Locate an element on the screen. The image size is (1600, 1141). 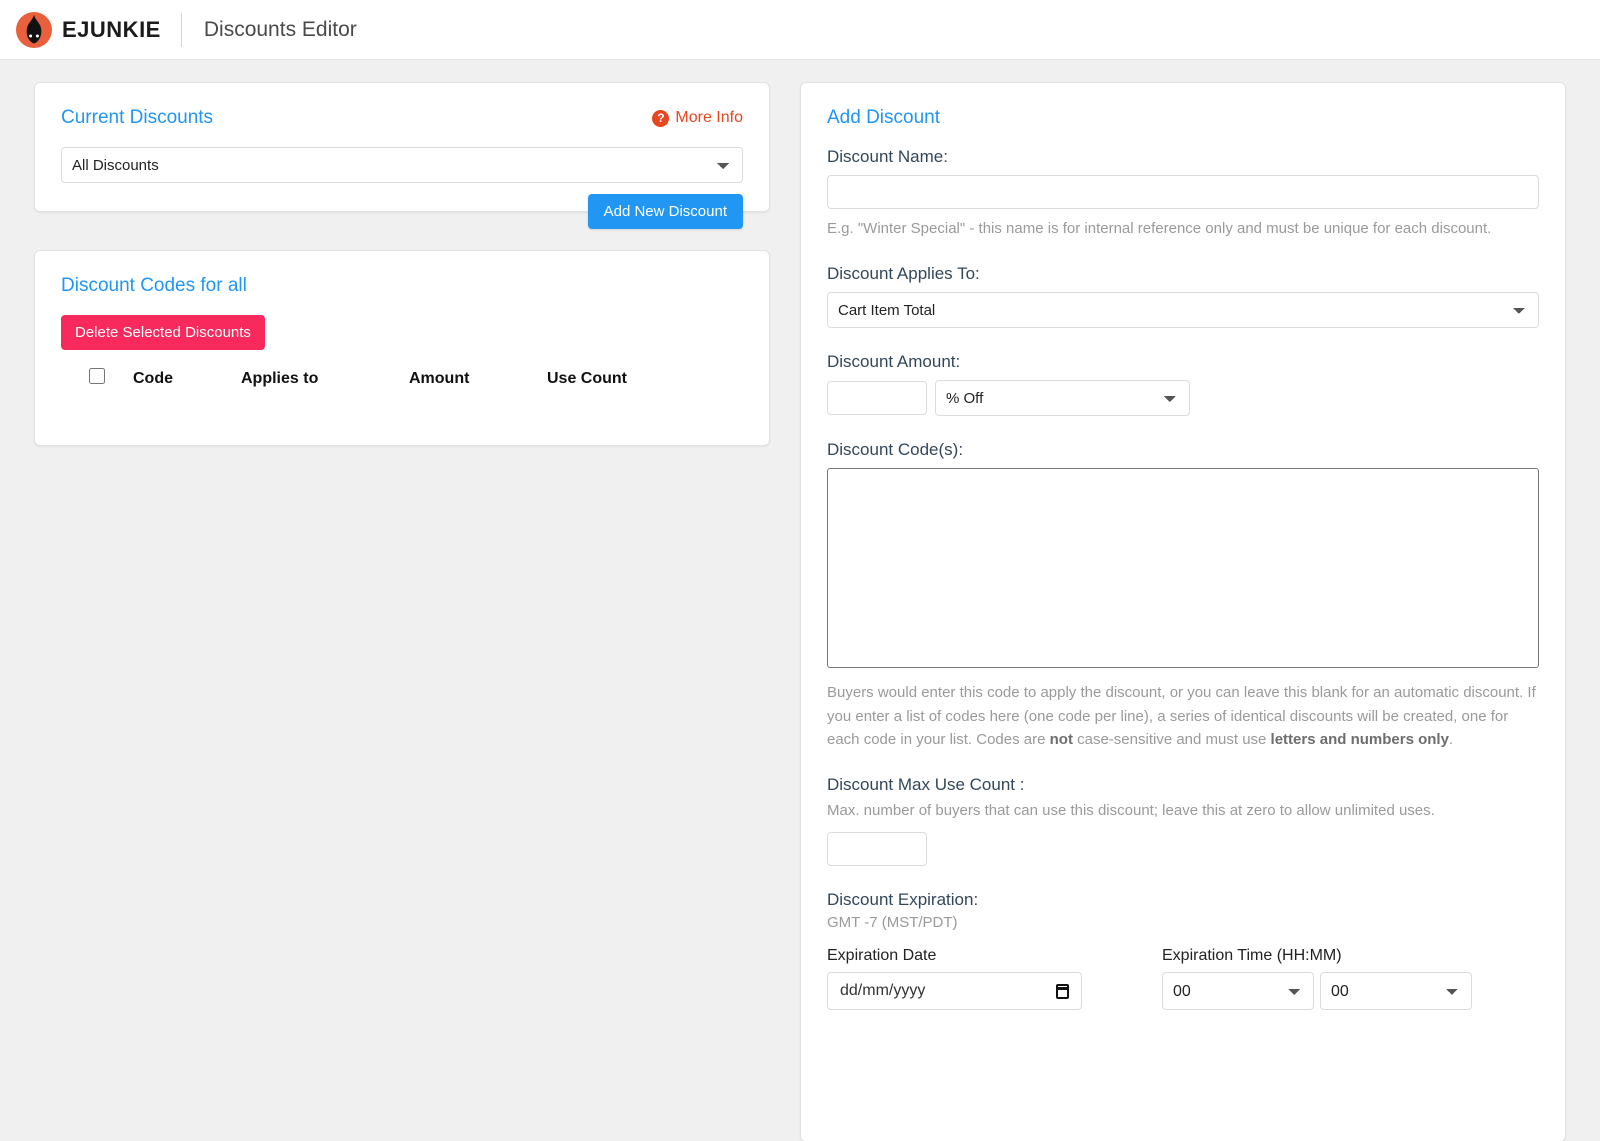
more-info-label: More Info is located at coordinates (709, 117).